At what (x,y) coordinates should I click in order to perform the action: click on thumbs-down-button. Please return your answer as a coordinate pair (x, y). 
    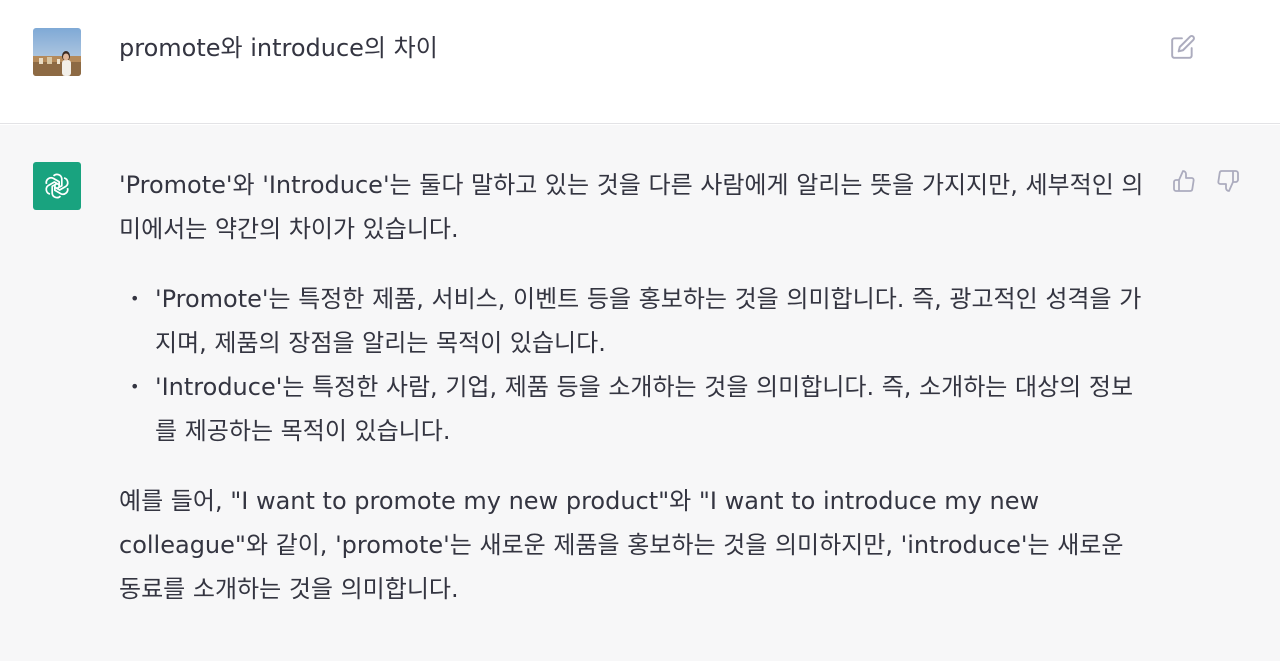
    Looking at the image, I should click on (1228, 181).